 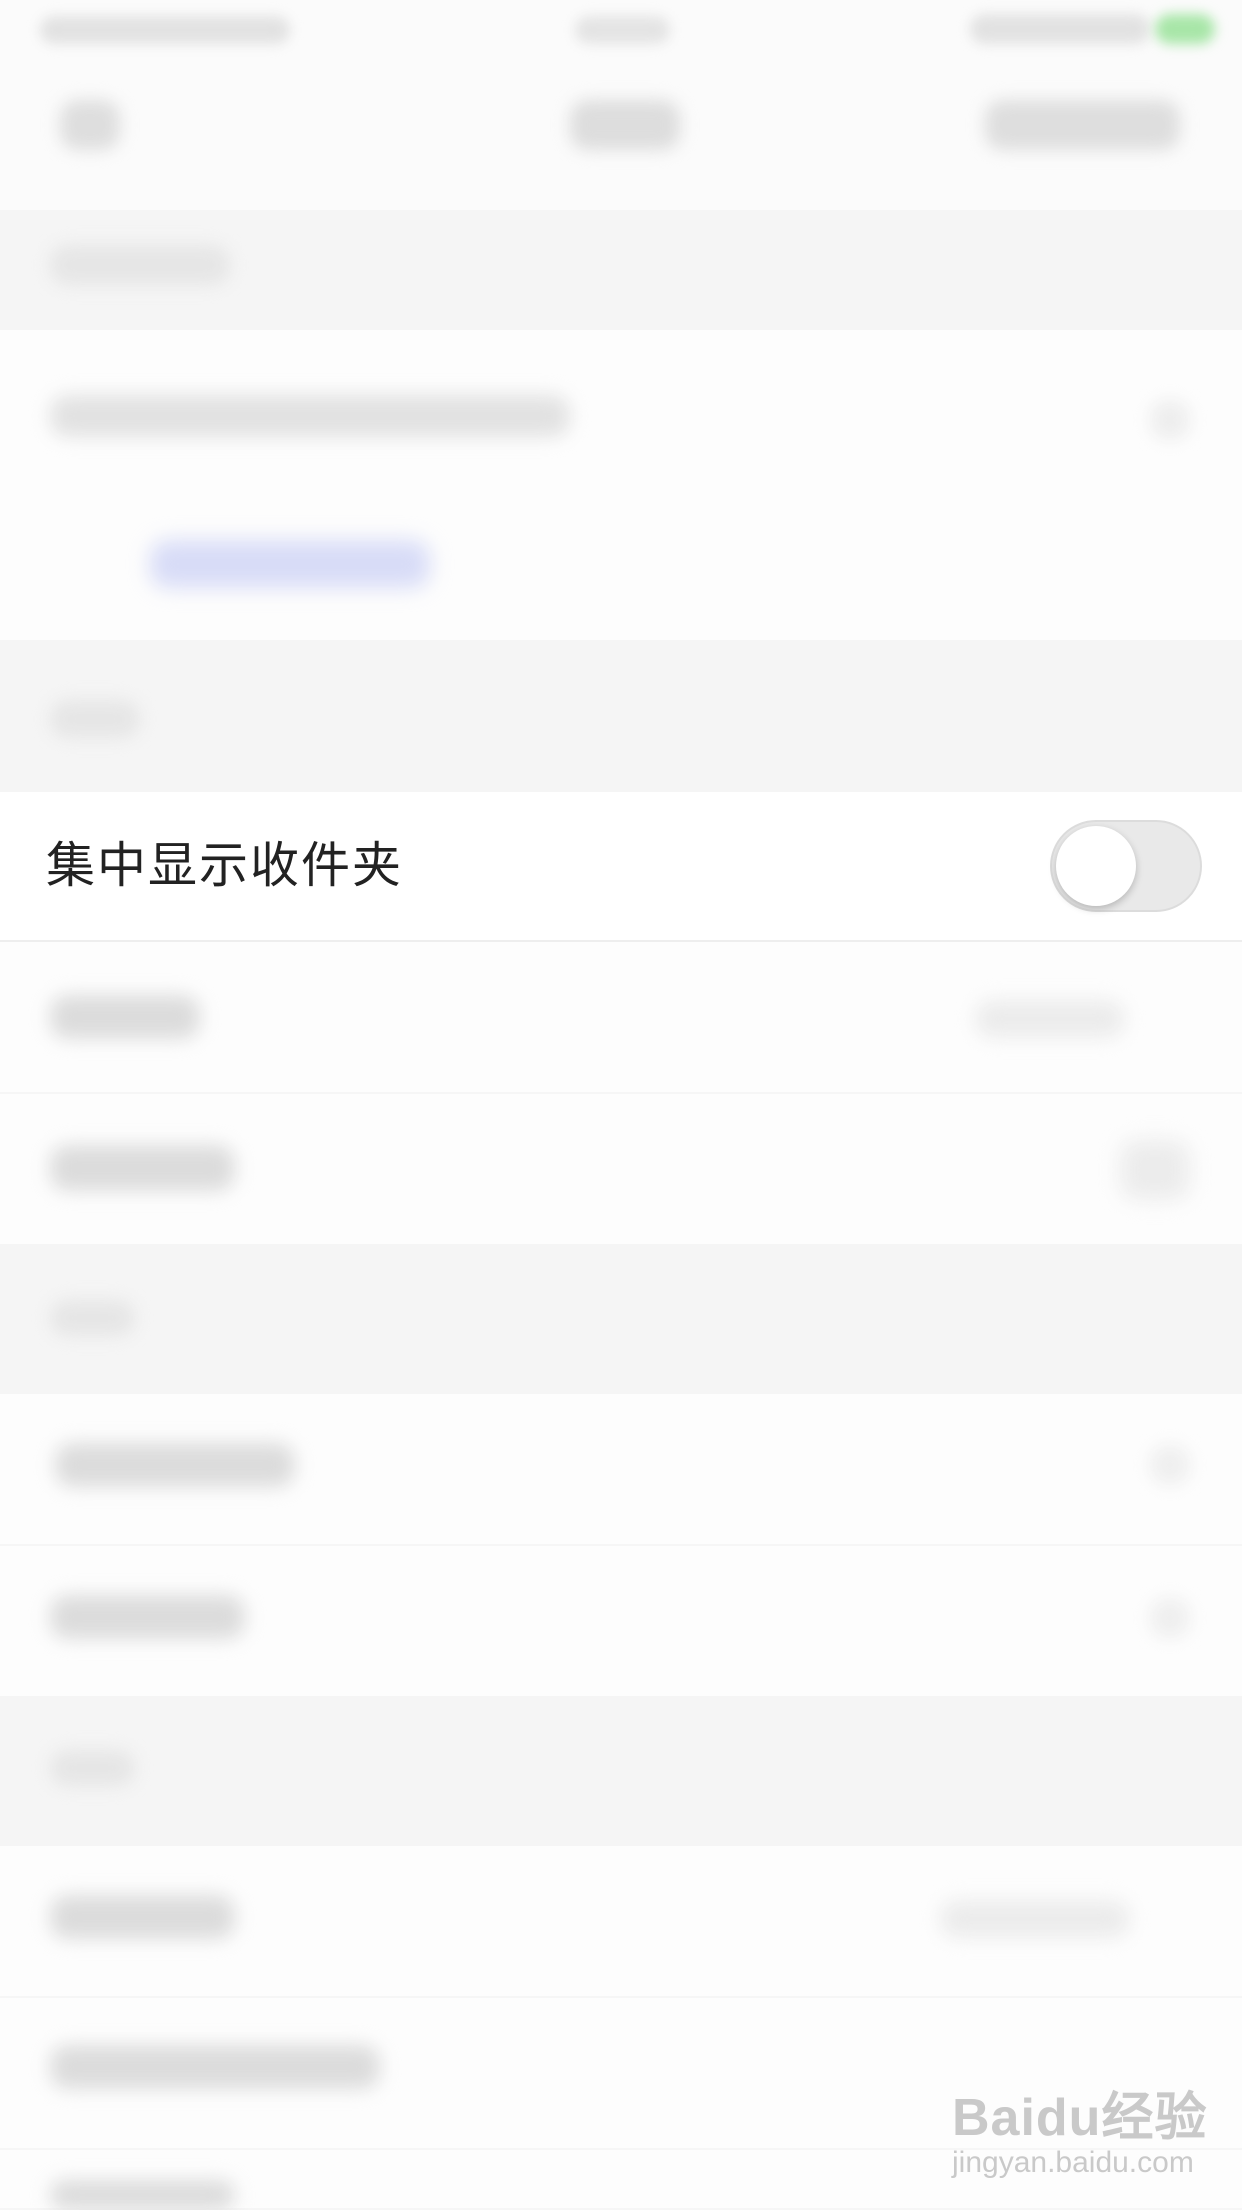 I want to click on nav-title-blur, so click(x=625, y=125).